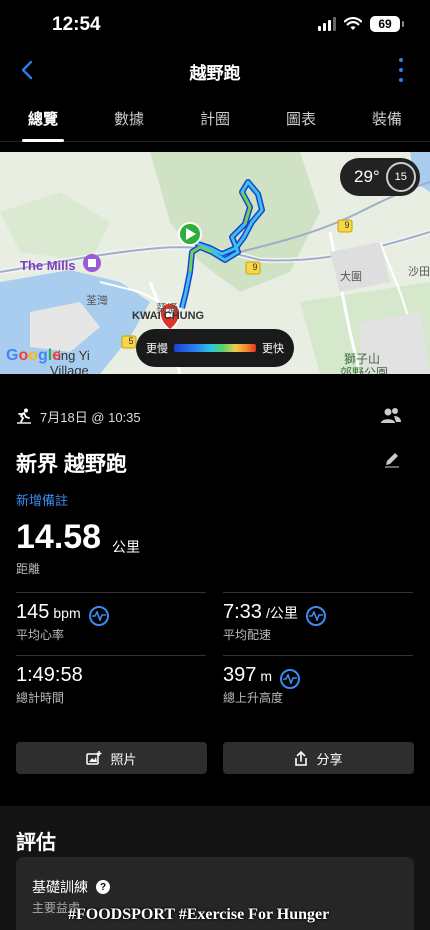 The image size is (430, 930). Describe the element at coordinates (351, 277) in the screenshot. I see `map-label-tai-wai: 大圍` at that location.